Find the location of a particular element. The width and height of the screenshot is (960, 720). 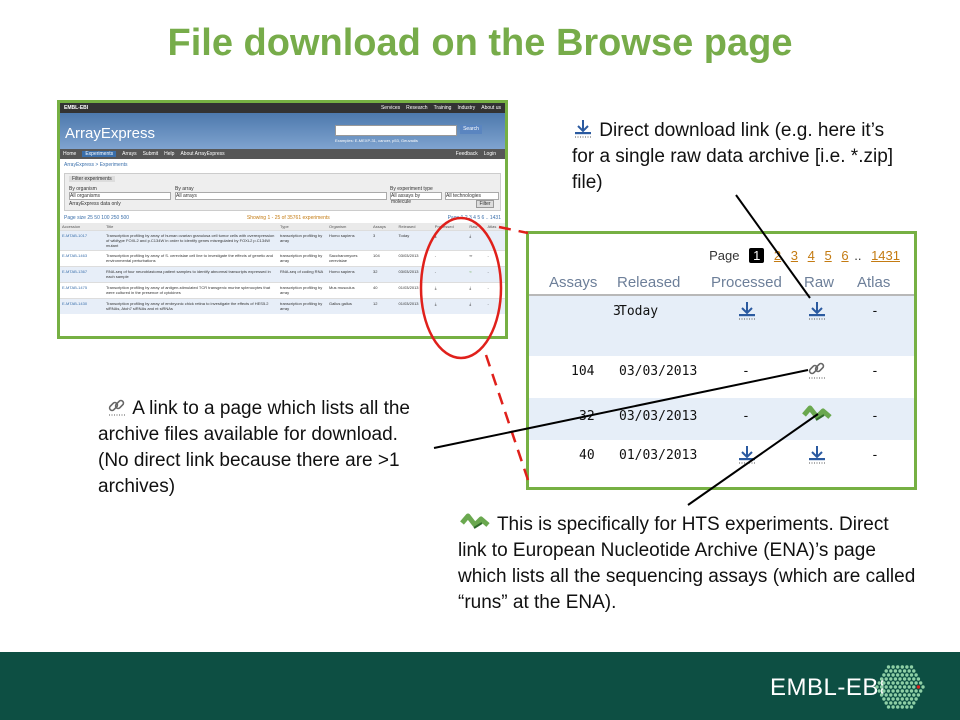

footer-bar: EMBL-EBI is located at coordinates (480, 686).